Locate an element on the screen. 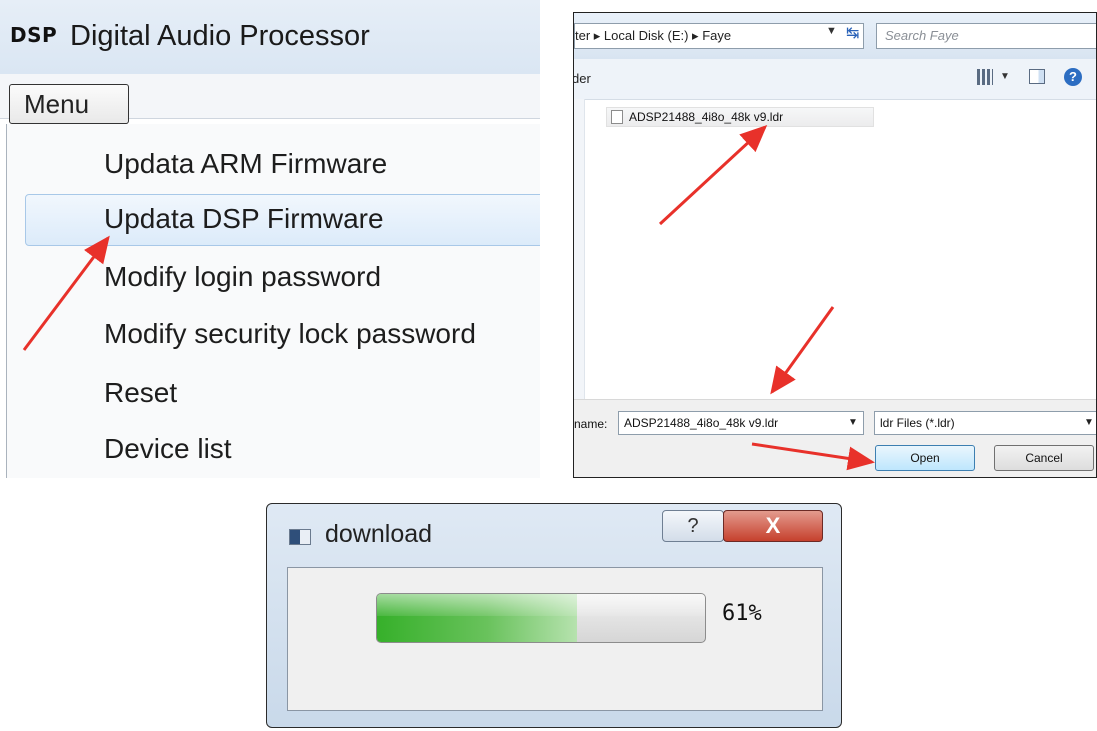 The image size is (1097, 731). progress-gloss is located at coordinates (541, 605).